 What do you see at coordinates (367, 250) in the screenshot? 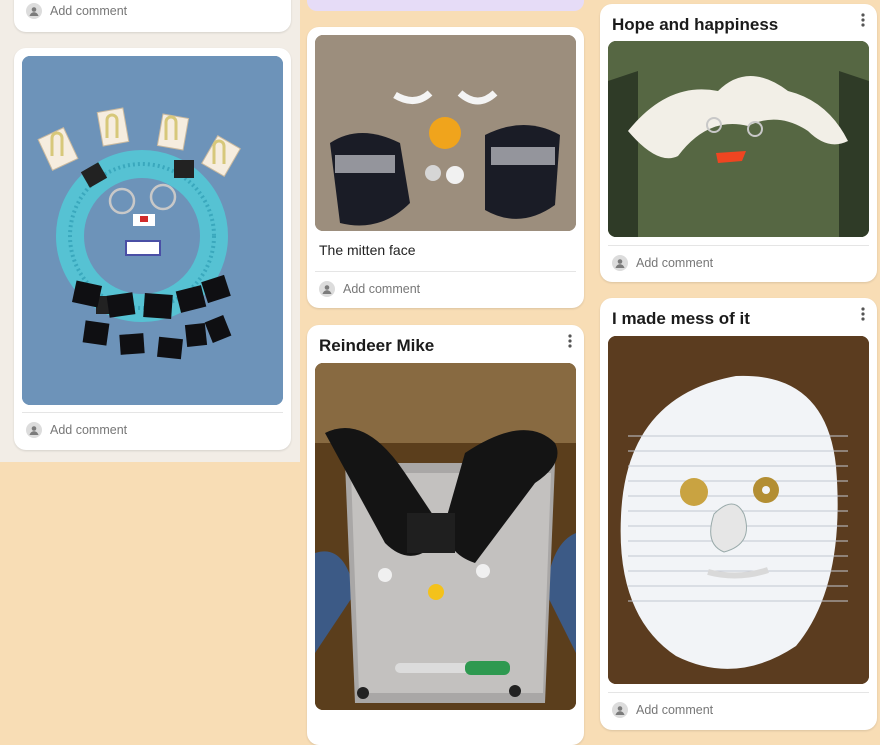
I see `card-caption: The mitten face` at bounding box center [367, 250].